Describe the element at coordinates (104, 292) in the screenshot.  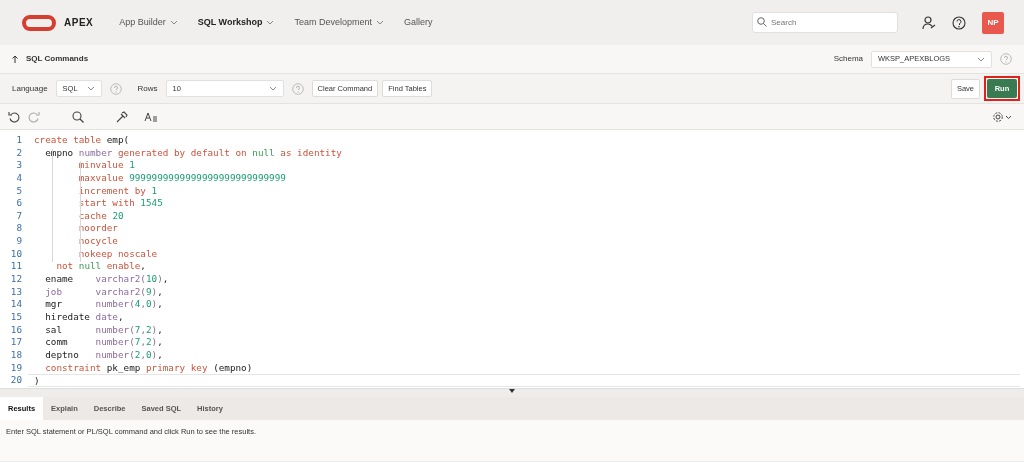
I see `code-line: job varchar2(9),` at that location.